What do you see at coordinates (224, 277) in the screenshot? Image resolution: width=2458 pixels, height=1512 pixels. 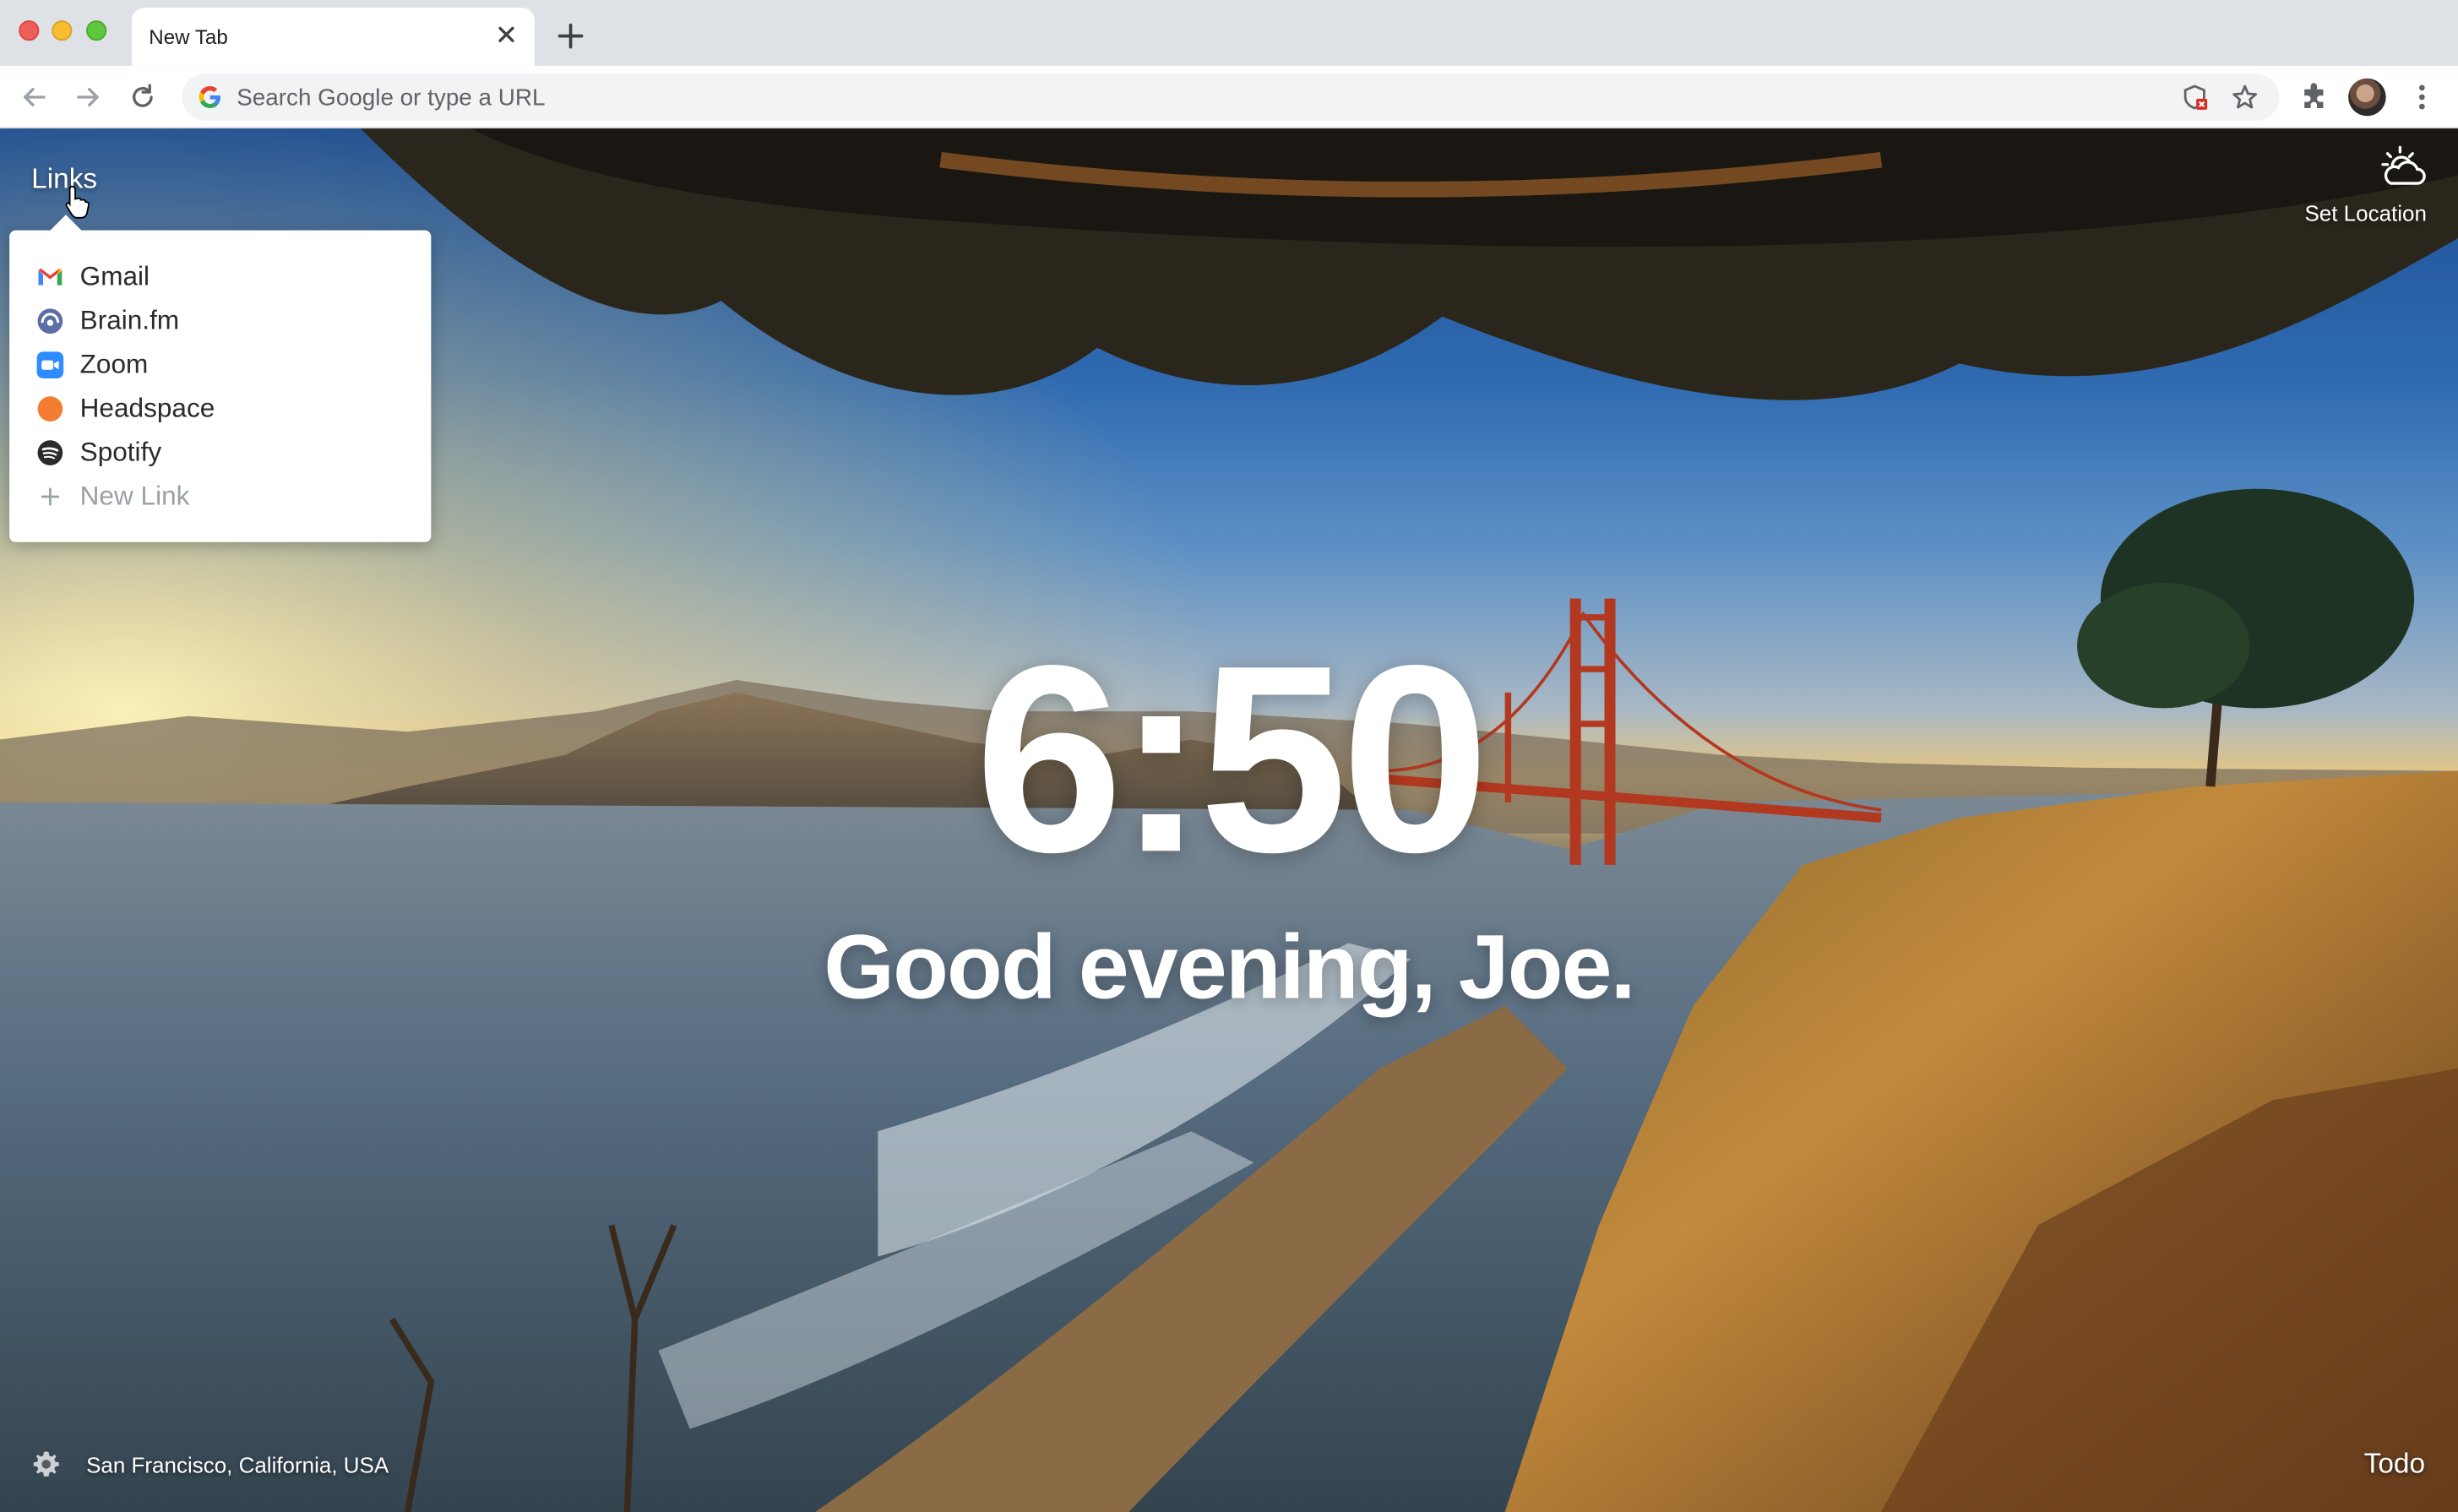 I see `link-gmail: Gmail` at bounding box center [224, 277].